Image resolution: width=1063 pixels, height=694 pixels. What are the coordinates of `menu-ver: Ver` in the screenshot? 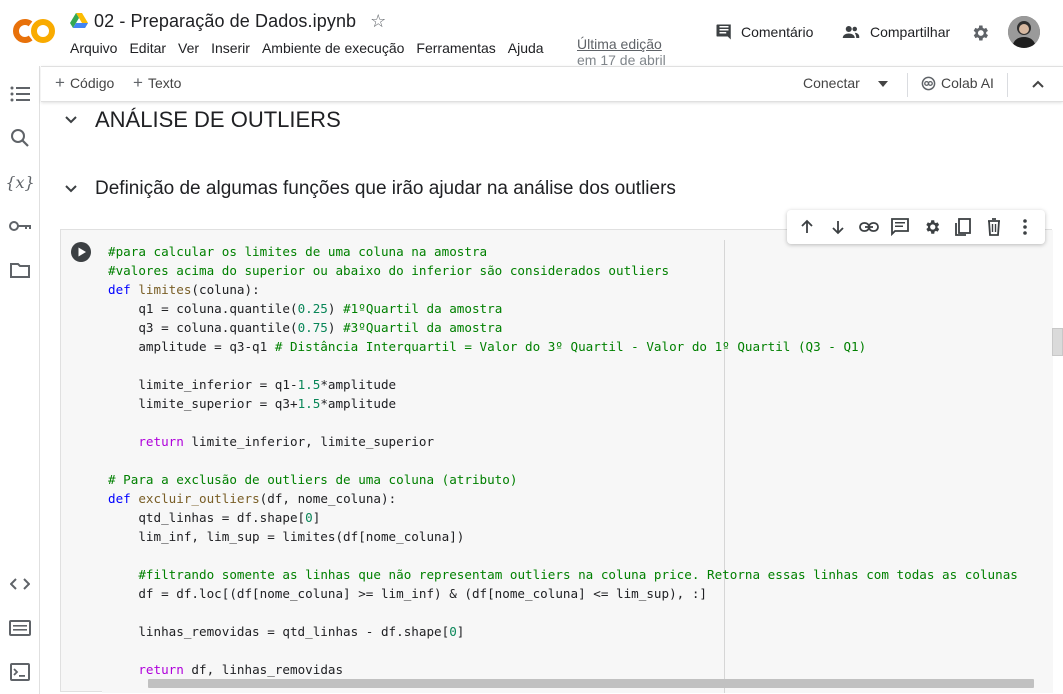 It's located at (188, 48).